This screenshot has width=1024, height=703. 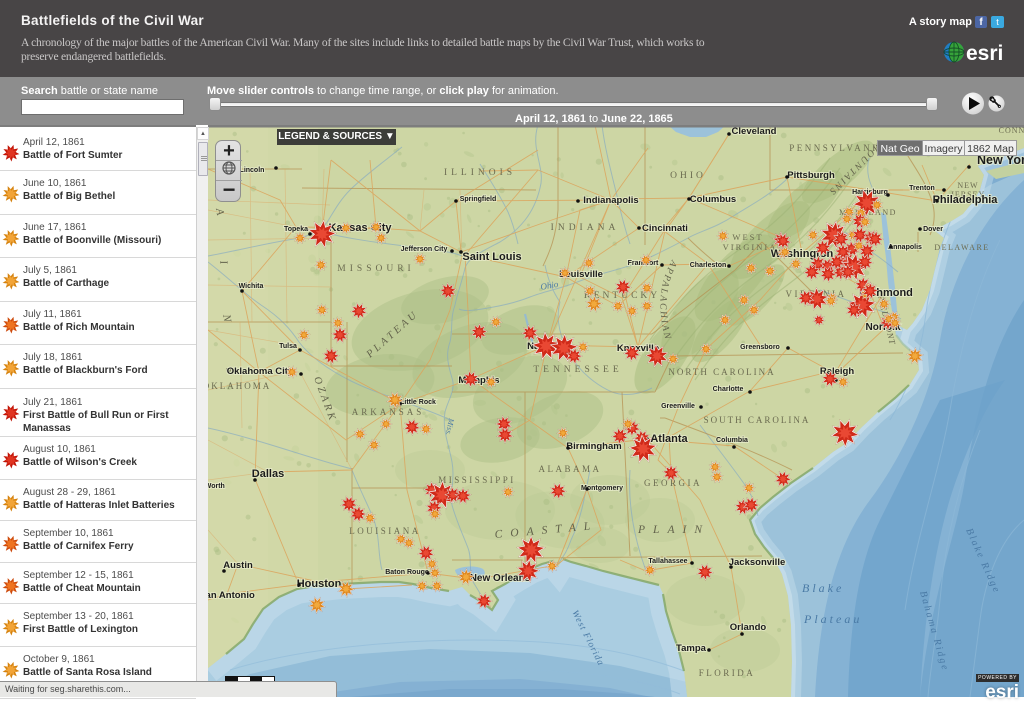 I want to click on svg-text: Cincinnati, so click(x=665, y=228).